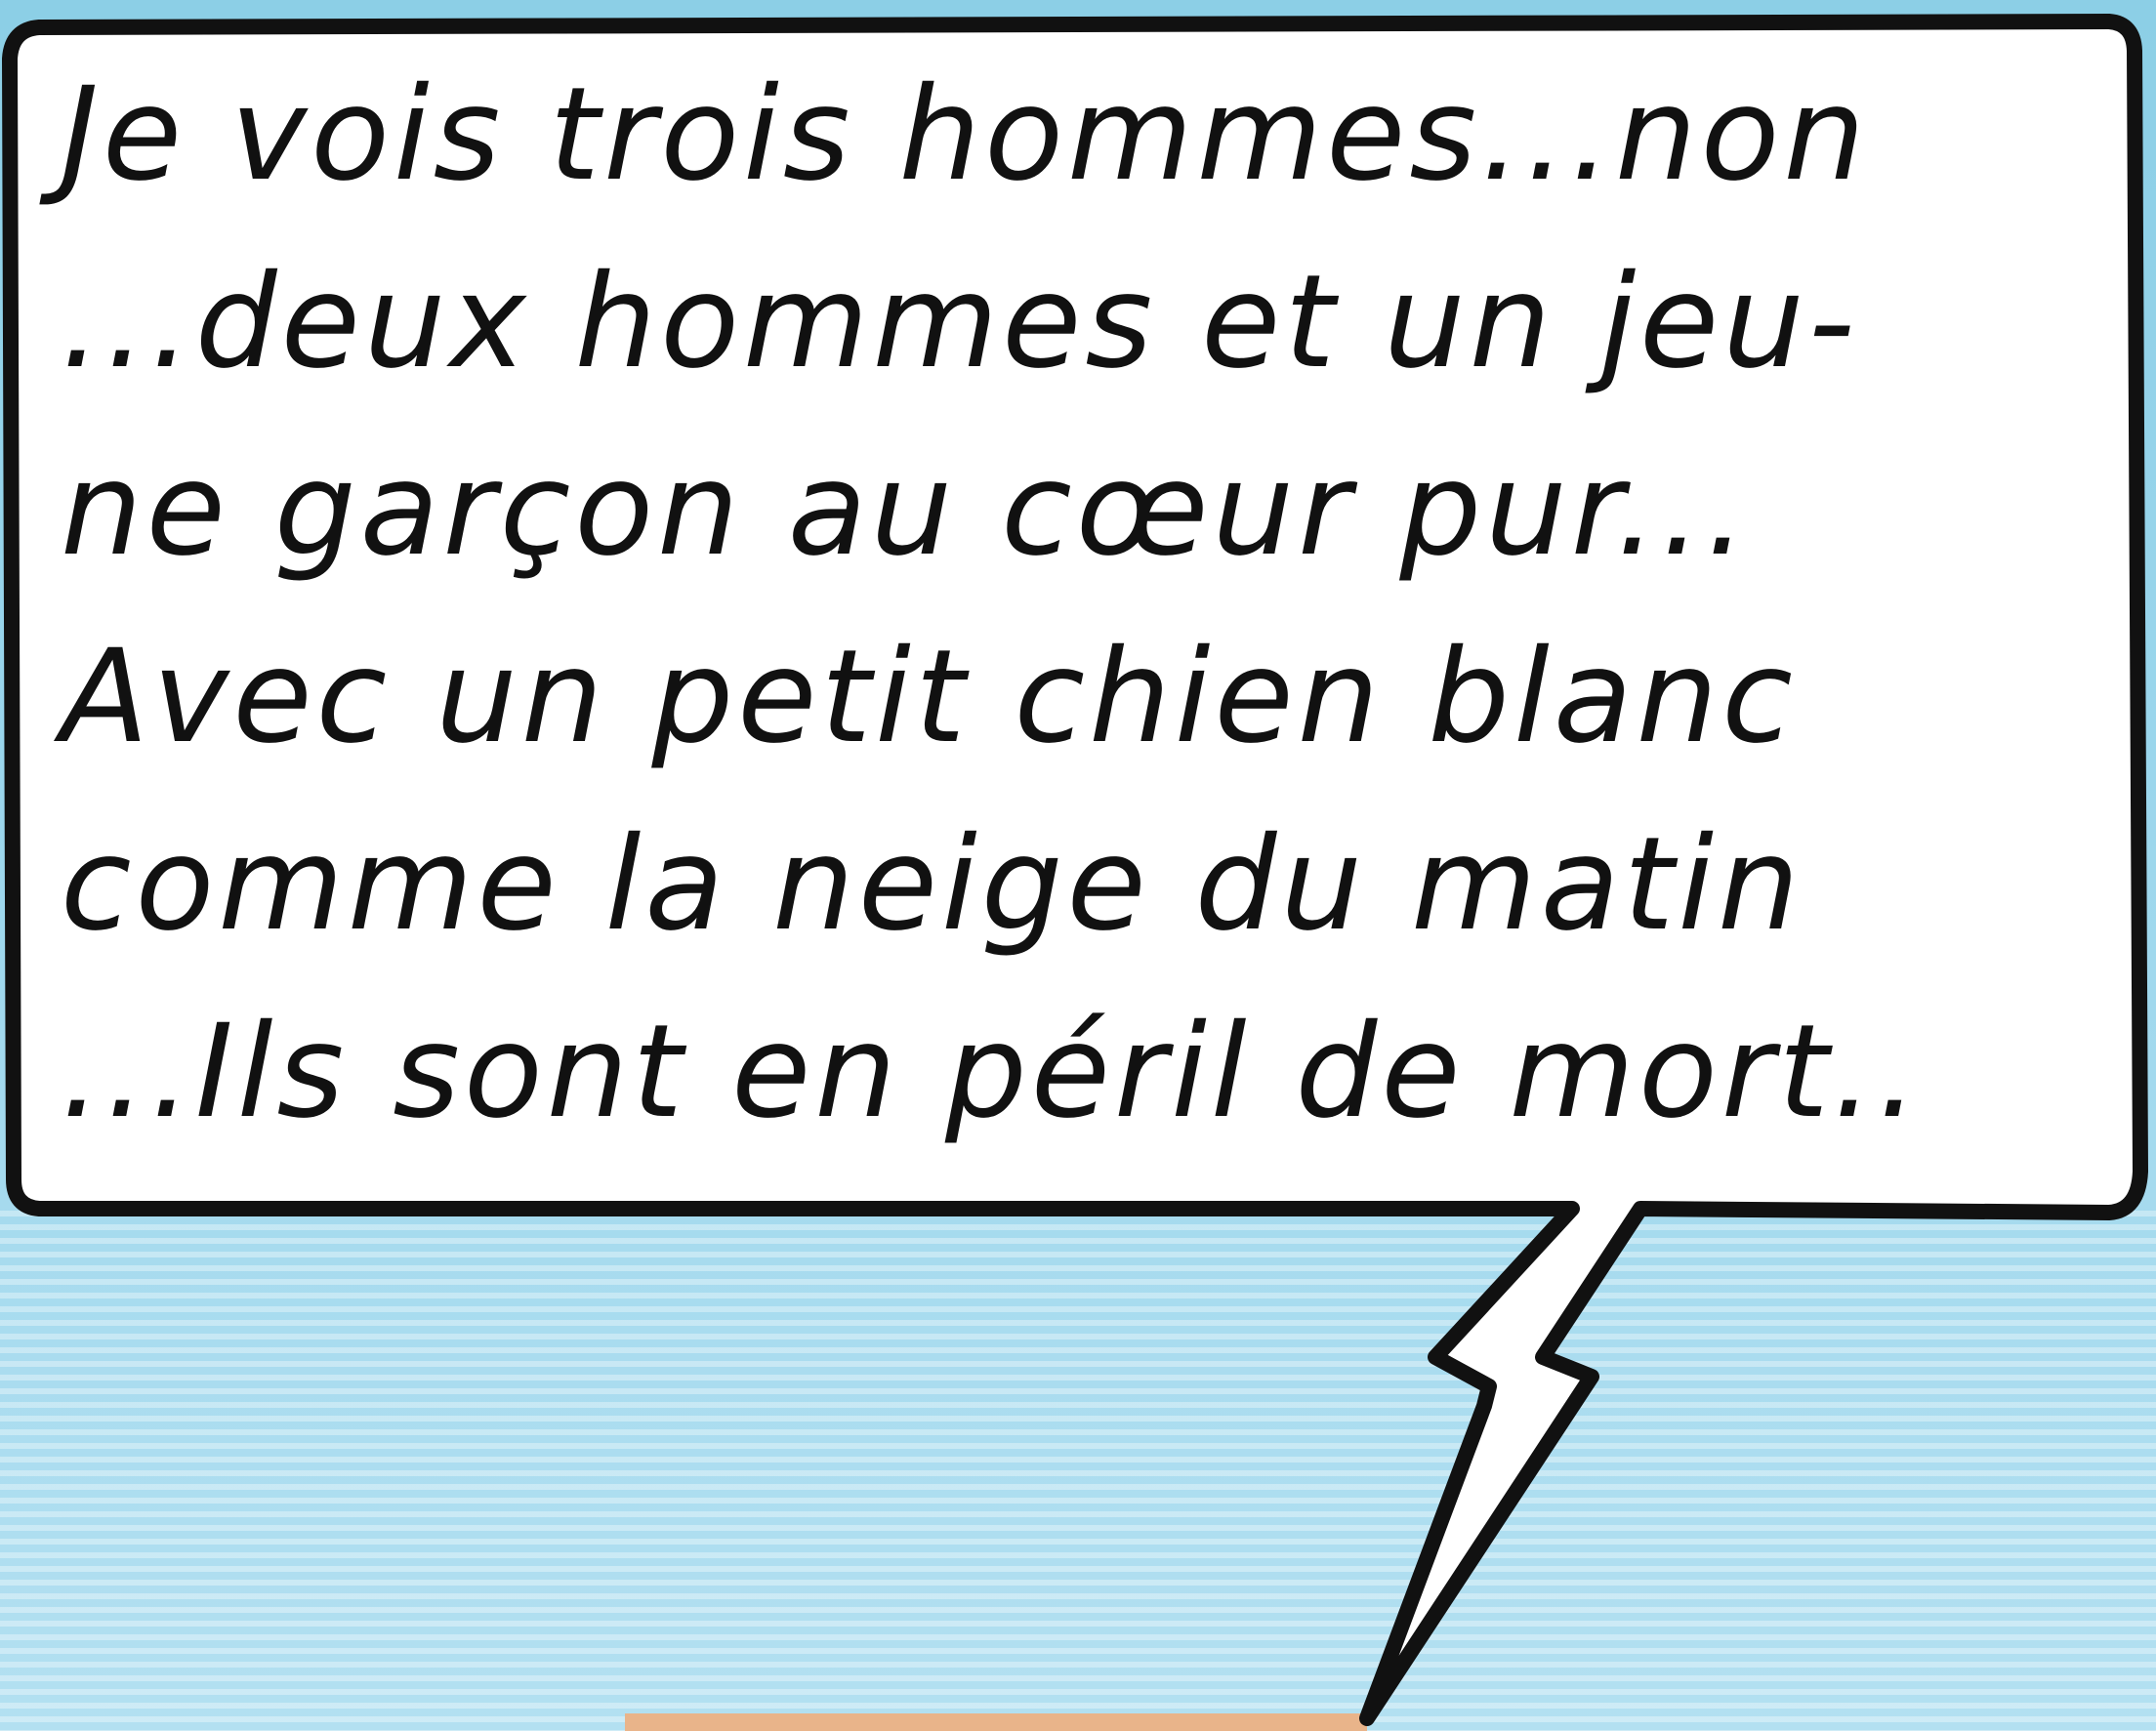 The image size is (2156, 1731). What do you see at coordinates (933, 884) in the screenshot?
I see `speech-line-5: comme la neige du matin` at bounding box center [933, 884].